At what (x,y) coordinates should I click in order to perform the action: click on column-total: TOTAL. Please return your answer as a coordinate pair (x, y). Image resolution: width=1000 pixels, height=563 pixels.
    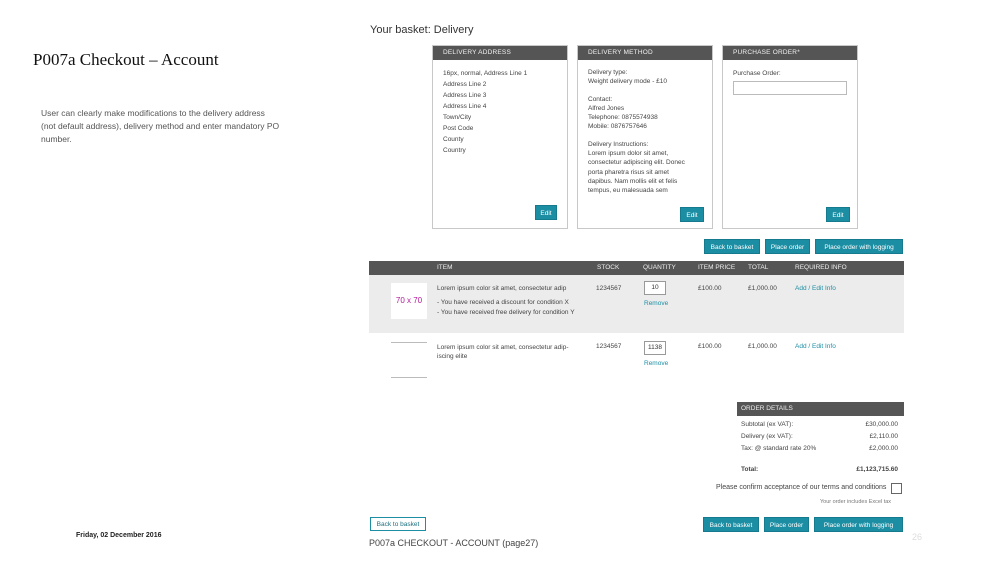
    Looking at the image, I should click on (758, 267).